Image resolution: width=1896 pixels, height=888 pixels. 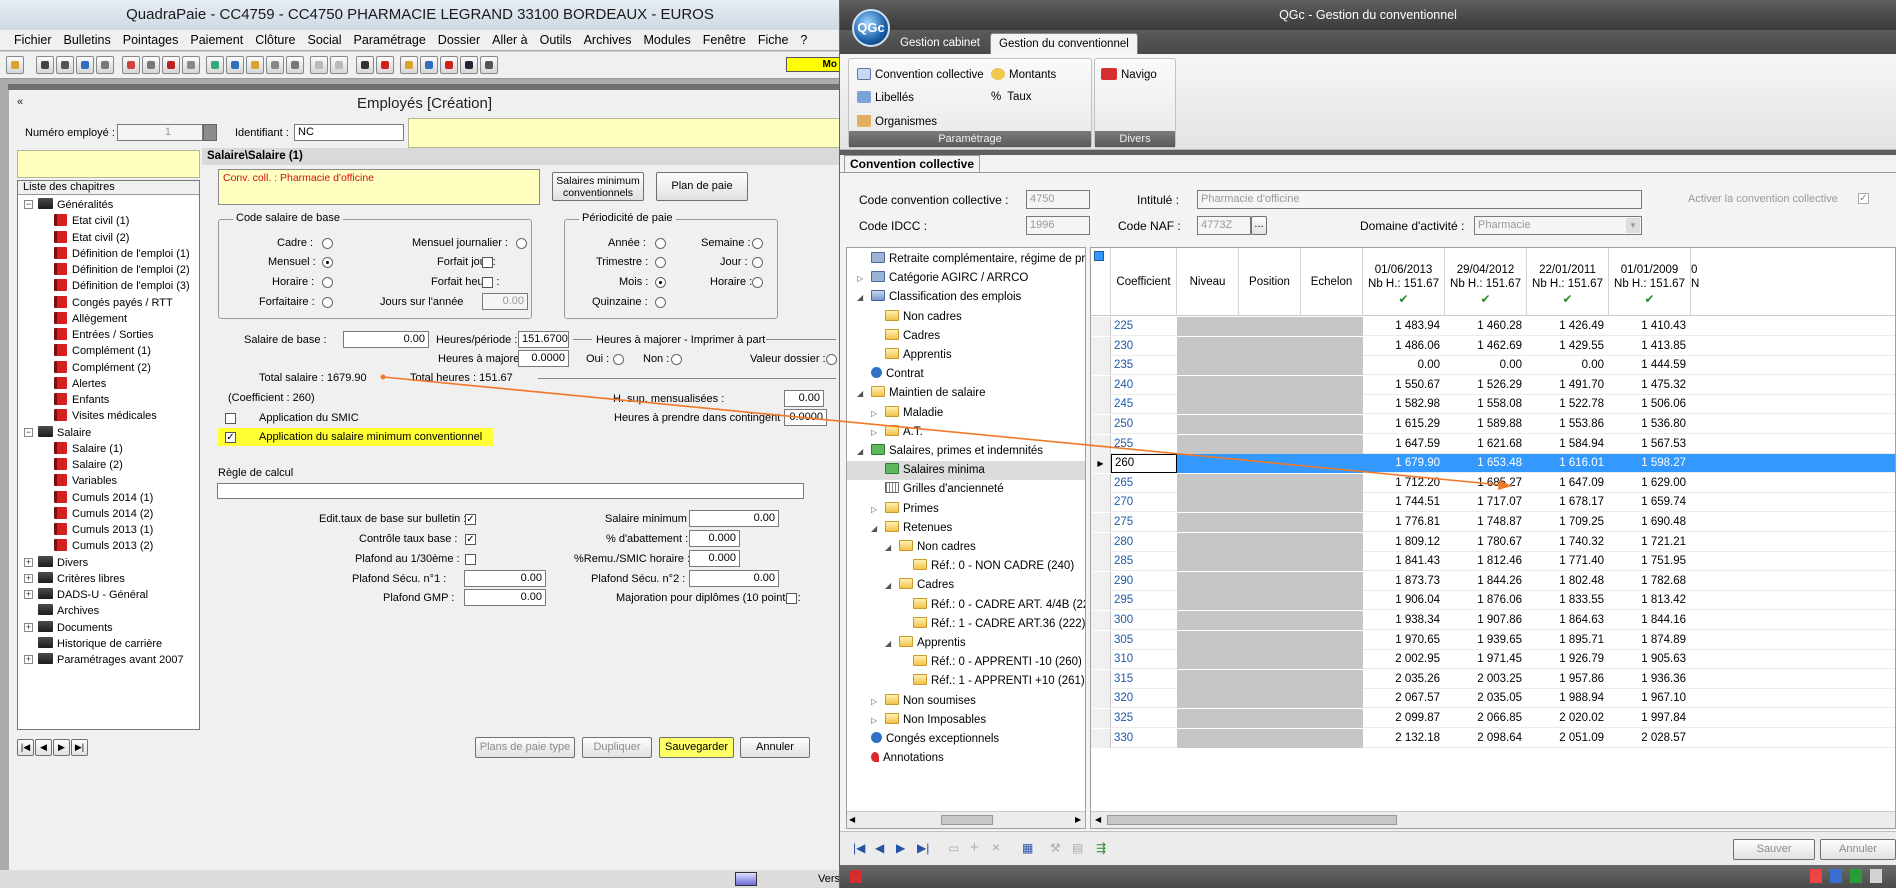 What do you see at coordinates (1486, 282) in the screenshot?
I see `date-column-header: 29/04/2012 Nb H.: 151.67 ✔` at bounding box center [1486, 282].